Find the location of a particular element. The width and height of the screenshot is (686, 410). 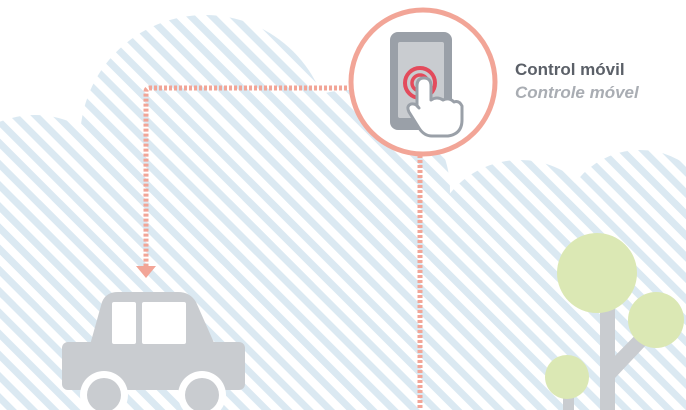

phone-touch-icon is located at coordinates (427, 85).